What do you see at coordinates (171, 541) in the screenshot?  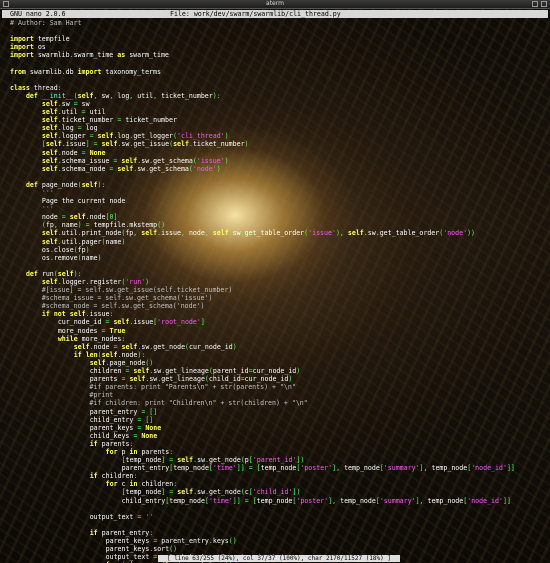 I see `code-line: parent_keys = parent_entry.keys()` at bounding box center [171, 541].